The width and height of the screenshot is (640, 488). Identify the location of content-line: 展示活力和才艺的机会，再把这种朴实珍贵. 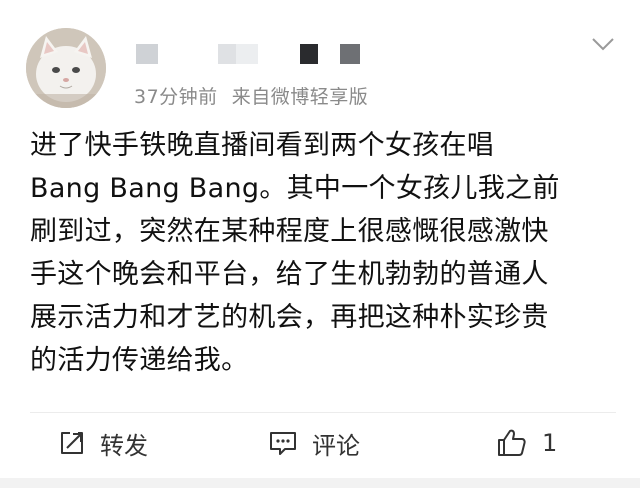
(289, 317).